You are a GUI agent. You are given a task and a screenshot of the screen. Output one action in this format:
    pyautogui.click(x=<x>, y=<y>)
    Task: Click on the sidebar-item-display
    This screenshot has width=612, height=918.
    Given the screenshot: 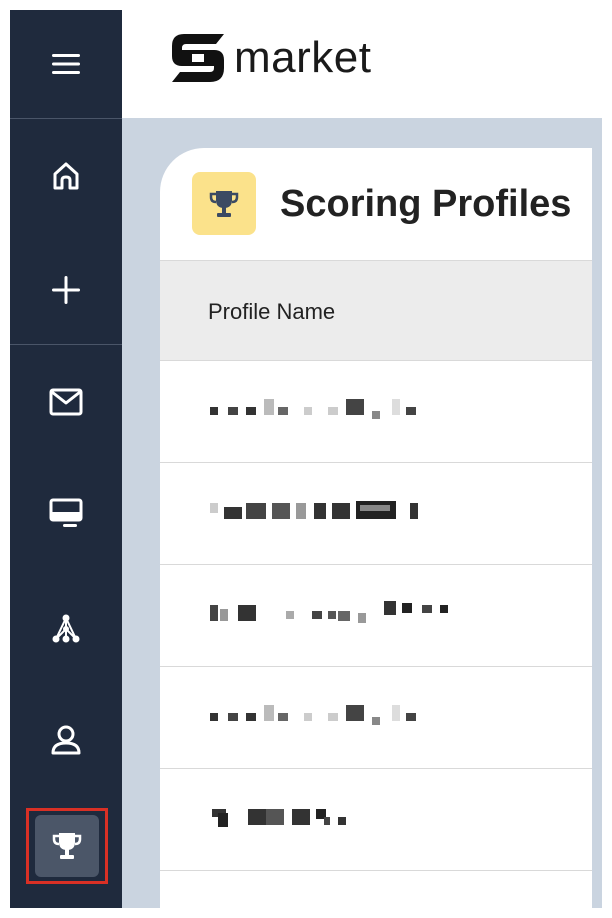 What is the action you would take?
    pyautogui.click(x=66, y=514)
    